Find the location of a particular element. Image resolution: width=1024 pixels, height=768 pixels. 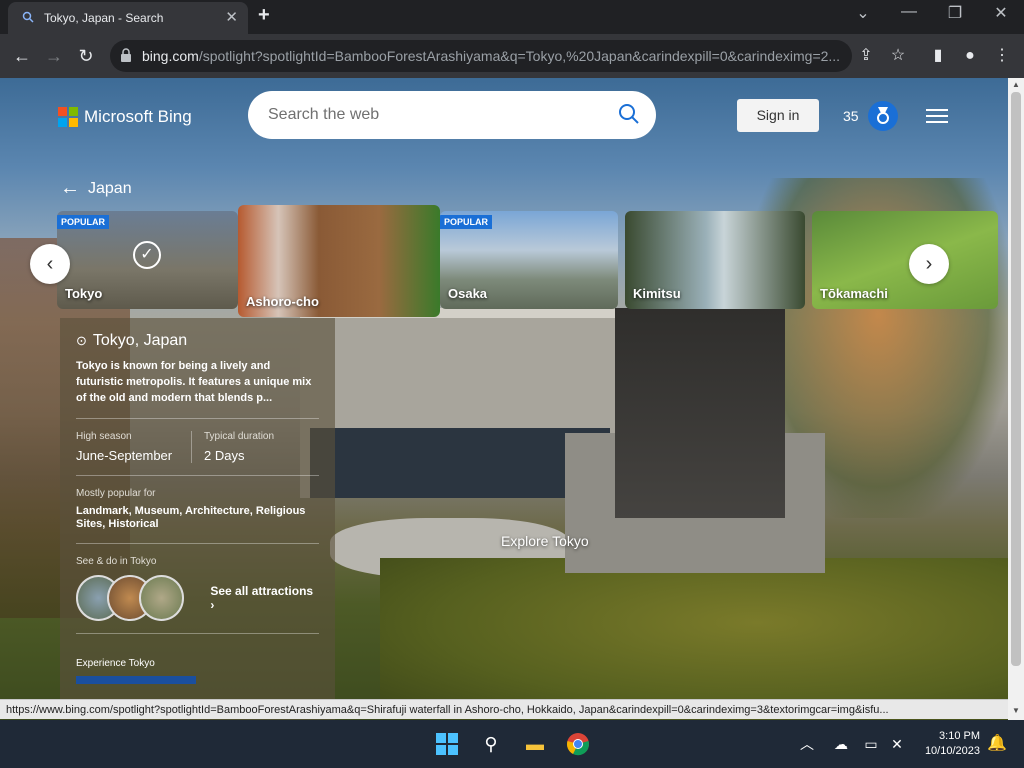

see-do-label: See & do in Tokyo is located at coordinates (116, 561).